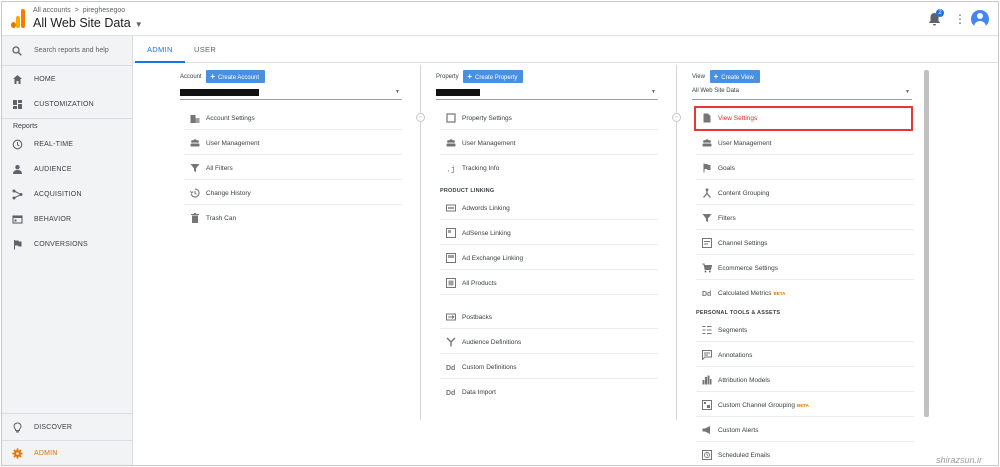  Describe the element at coordinates (18, 18) in the screenshot. I see `analytics-logo-icon` at that location.